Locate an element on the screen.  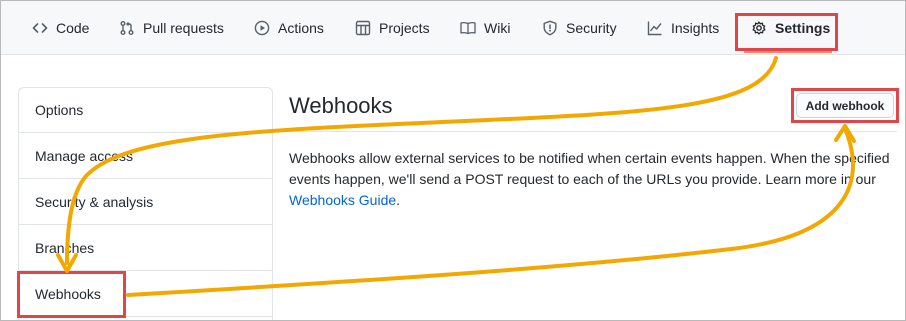
sidebar-item-label: Security & analysis is located at coordinates (94, 202).